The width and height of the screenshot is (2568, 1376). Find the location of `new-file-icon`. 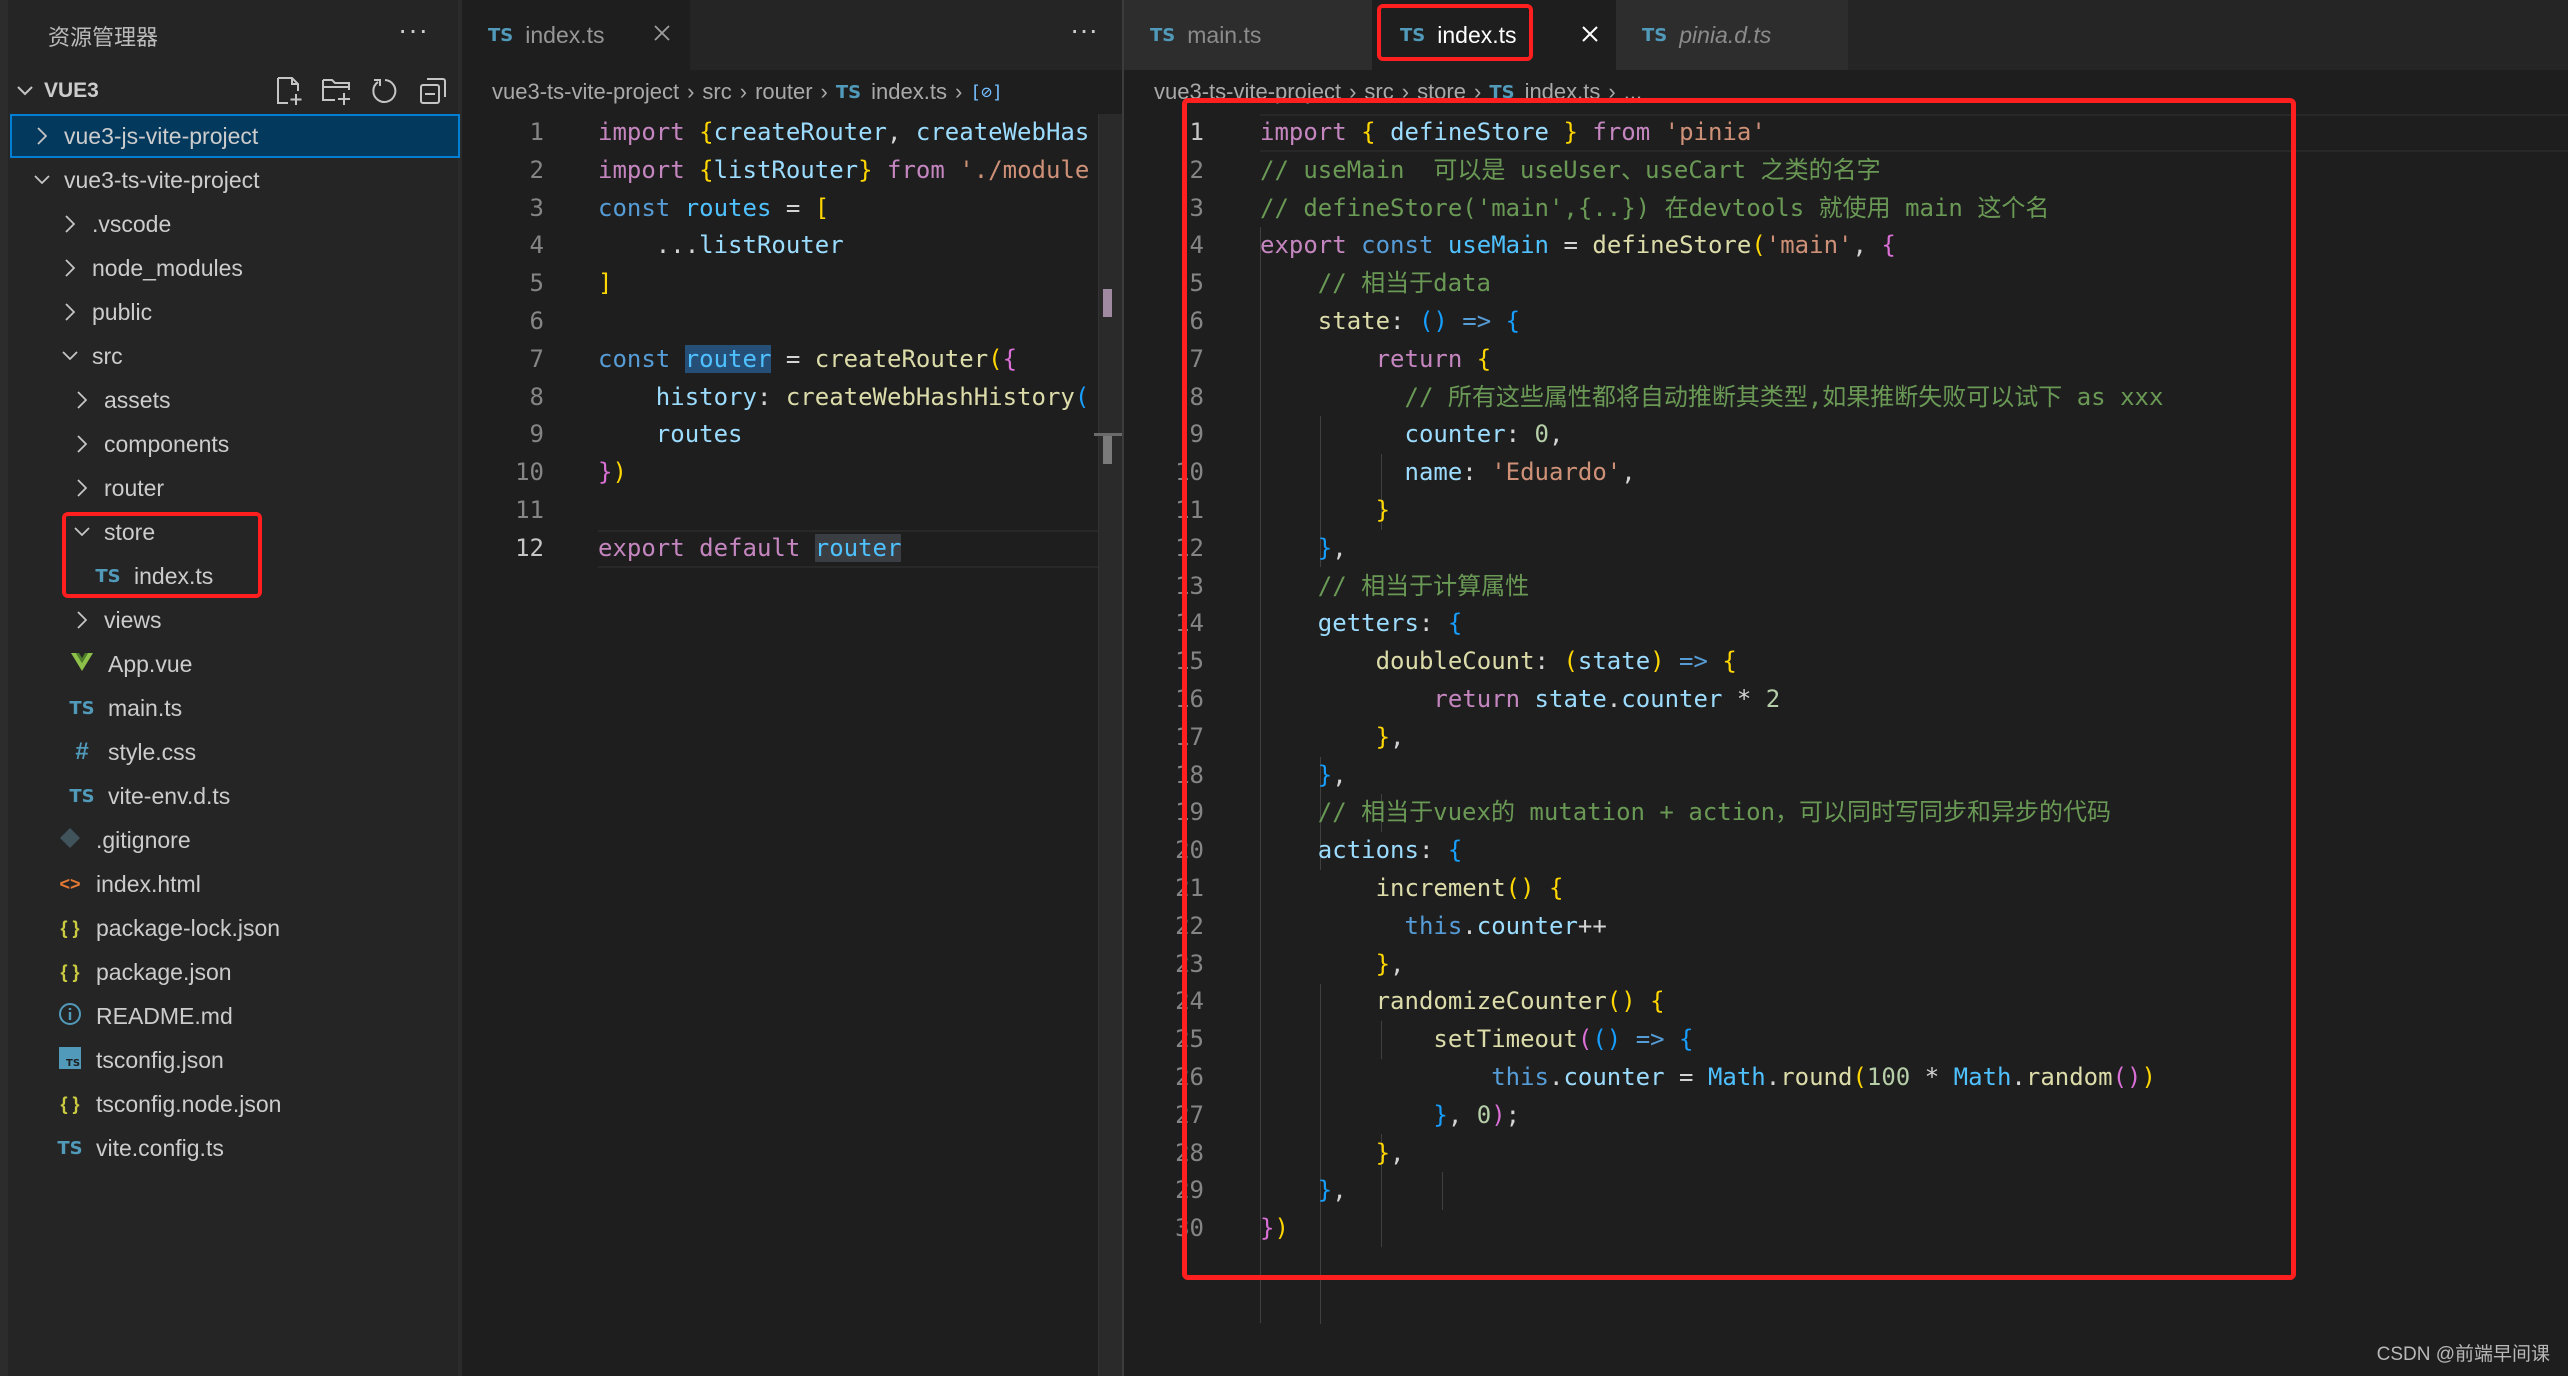

new-file-icon is located at coordinates (289, 91).